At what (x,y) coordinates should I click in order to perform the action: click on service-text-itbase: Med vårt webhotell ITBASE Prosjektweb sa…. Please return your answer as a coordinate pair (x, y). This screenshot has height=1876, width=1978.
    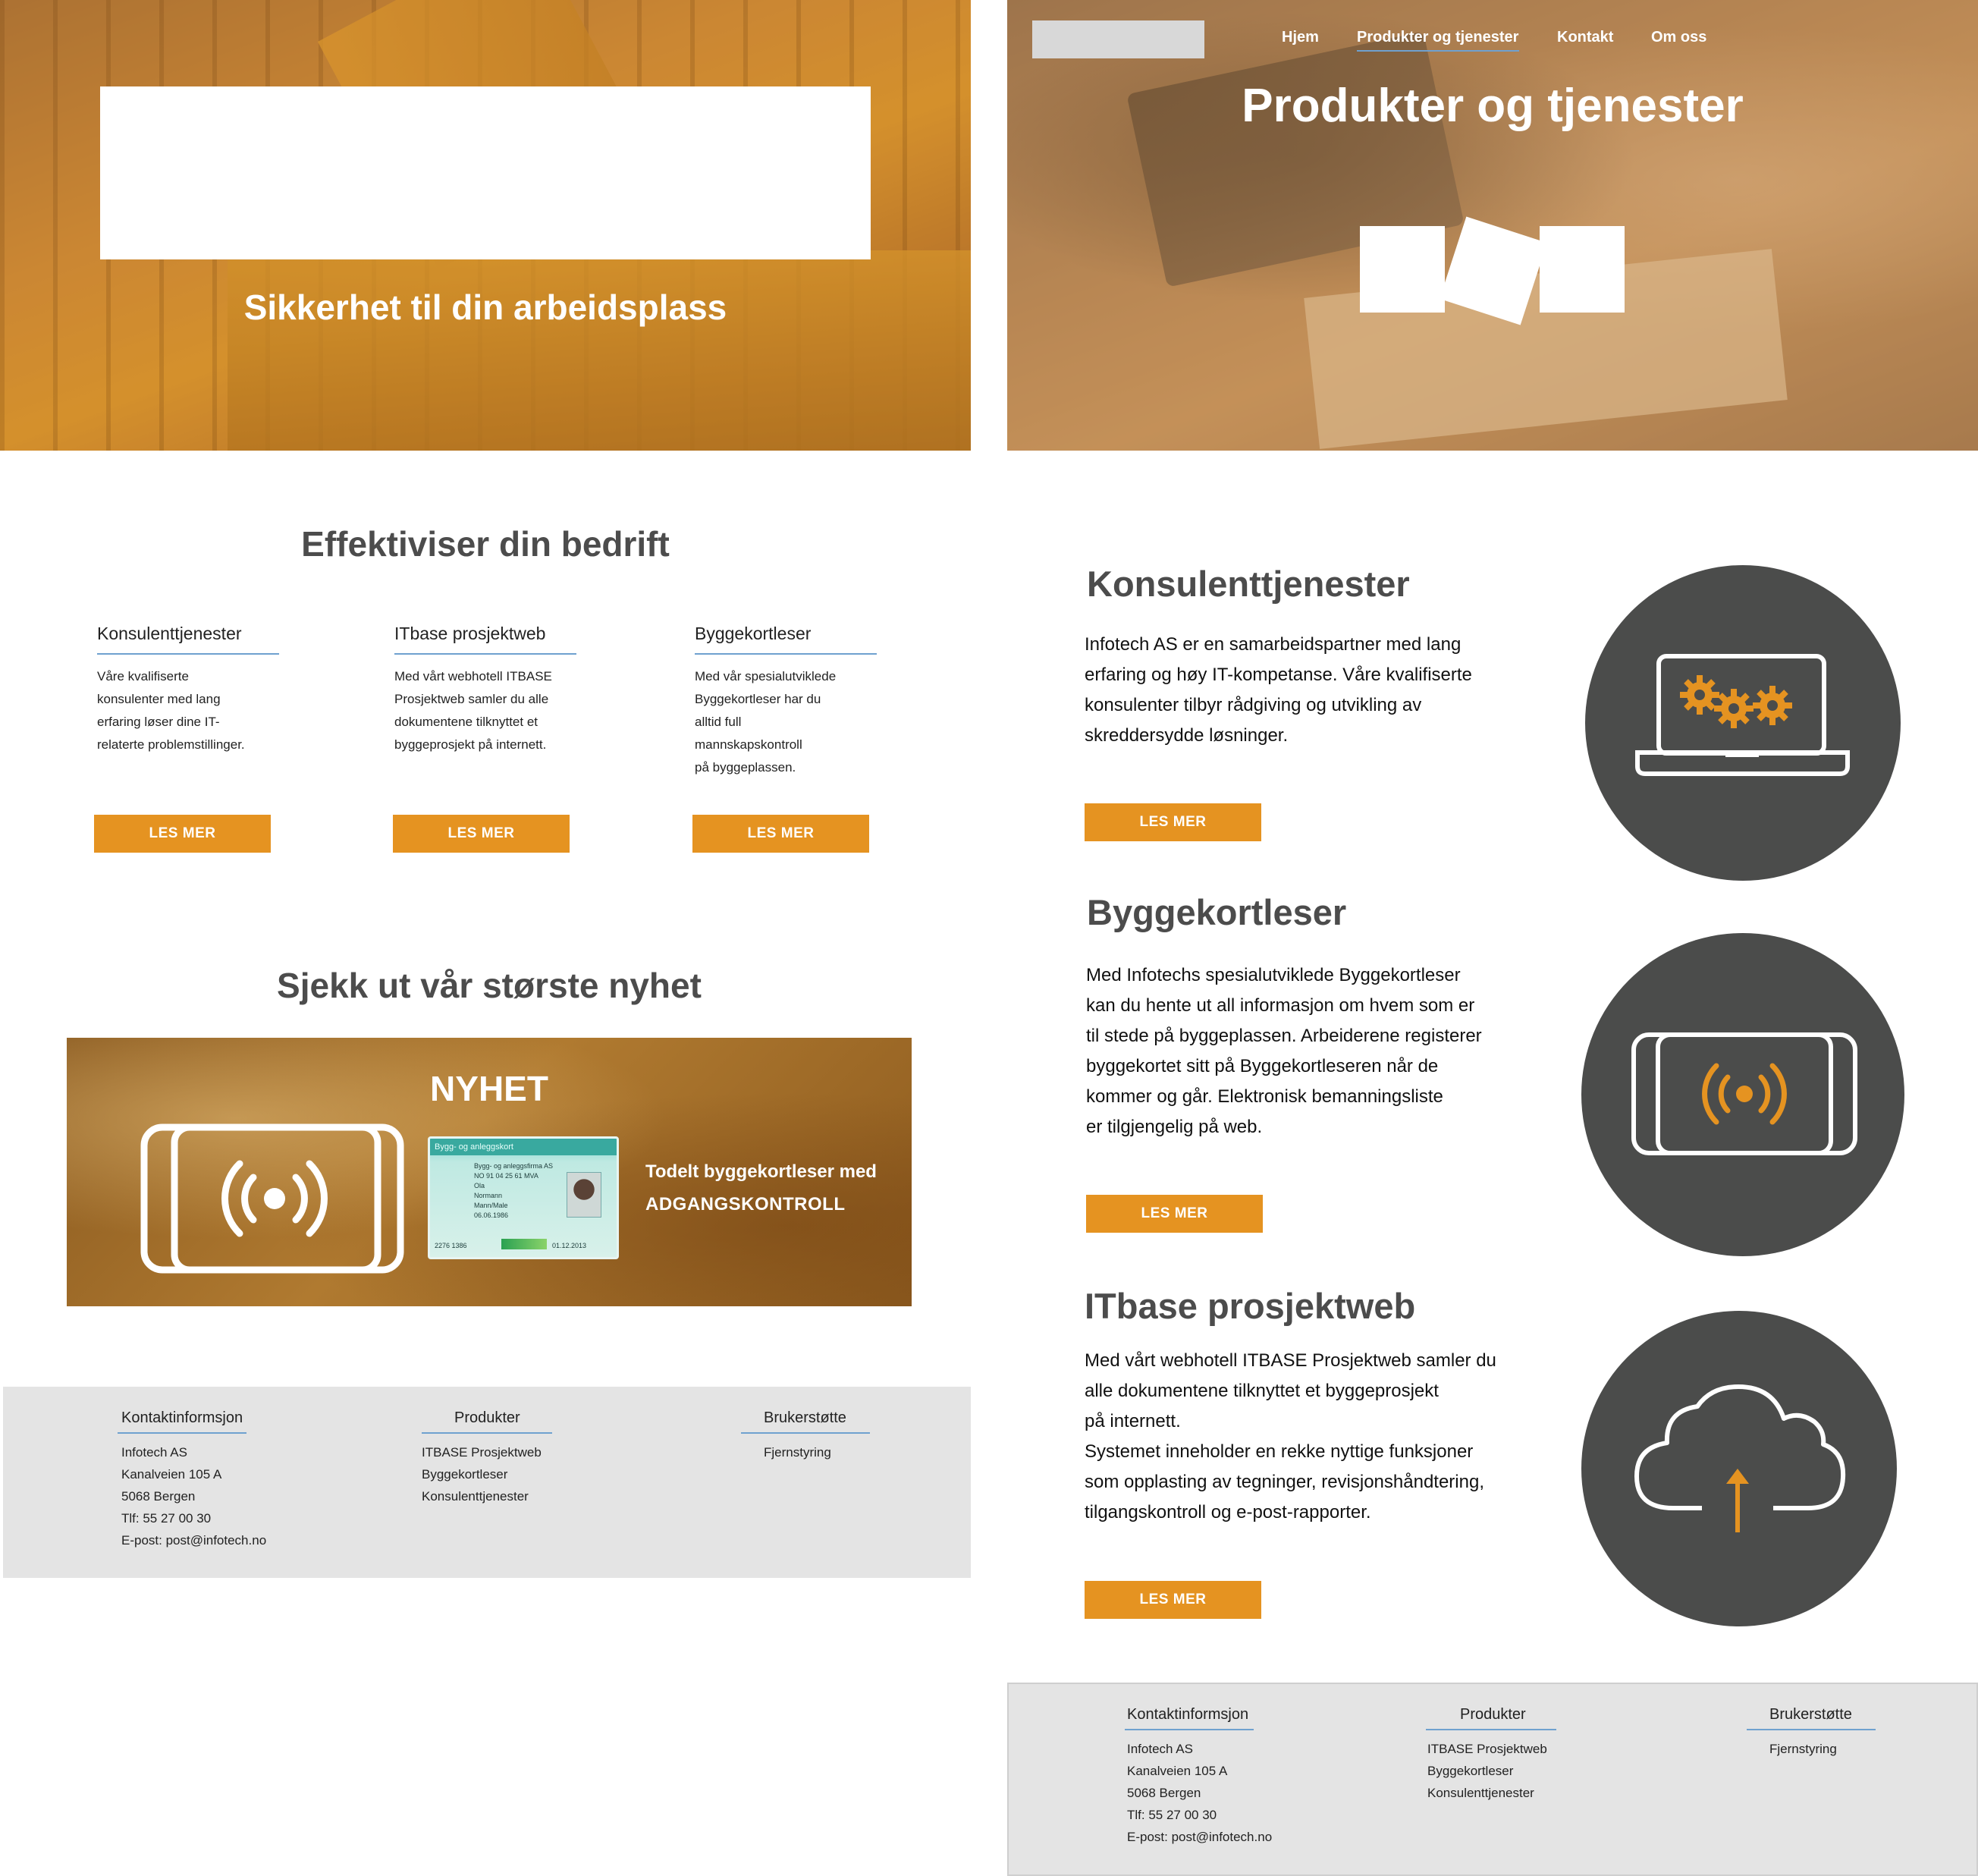
    Looking at the image, I should click on (1290, 1436).